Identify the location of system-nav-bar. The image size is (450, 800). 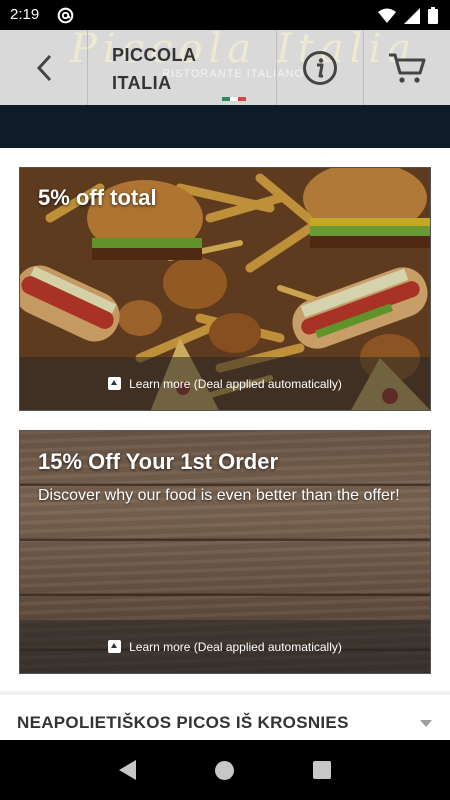
(225, 770).